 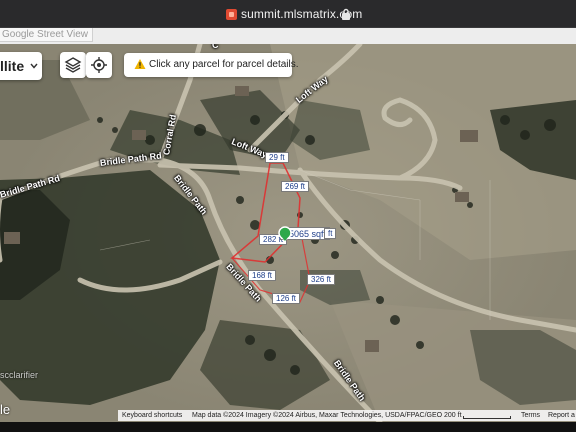 I want to click on watermark-text: scclarifier, so click(x=19, y=375).